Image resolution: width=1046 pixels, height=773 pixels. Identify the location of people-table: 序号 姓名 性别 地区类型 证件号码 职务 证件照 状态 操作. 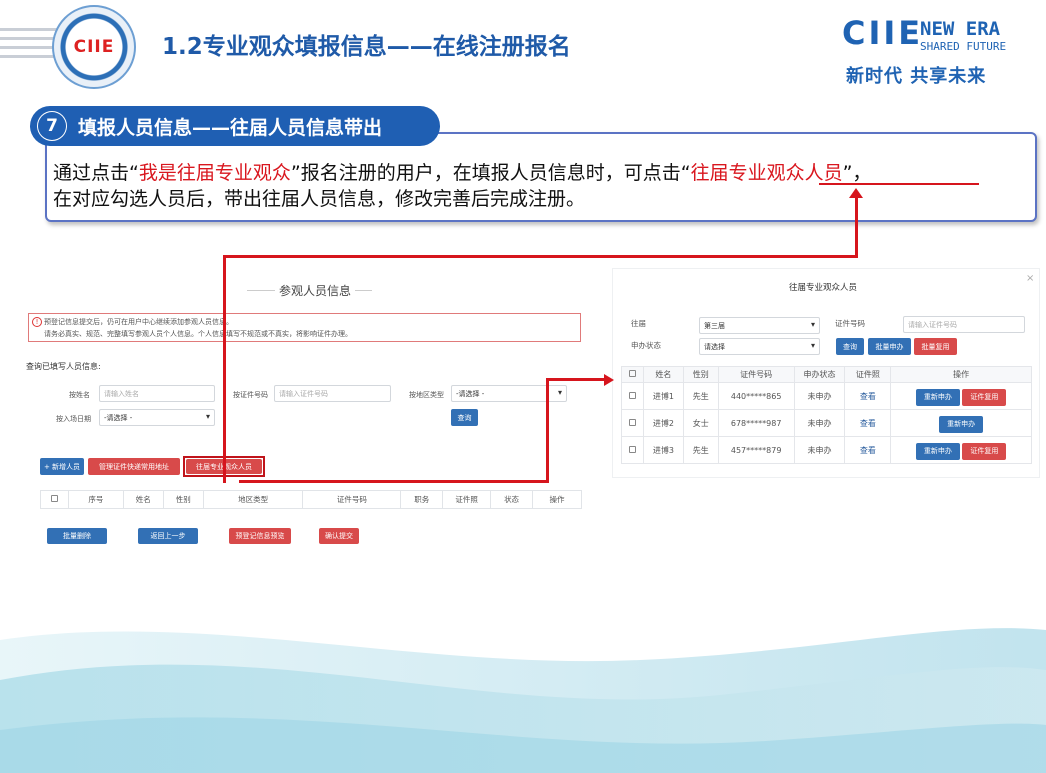
(311, 499).